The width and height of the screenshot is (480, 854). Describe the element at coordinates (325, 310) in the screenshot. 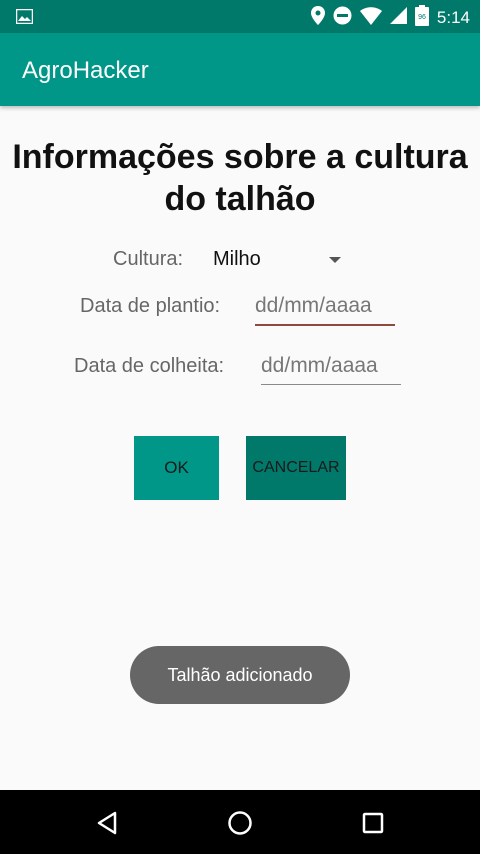

I see `plantio-date-field: dd/mm/aaaa` at that location.